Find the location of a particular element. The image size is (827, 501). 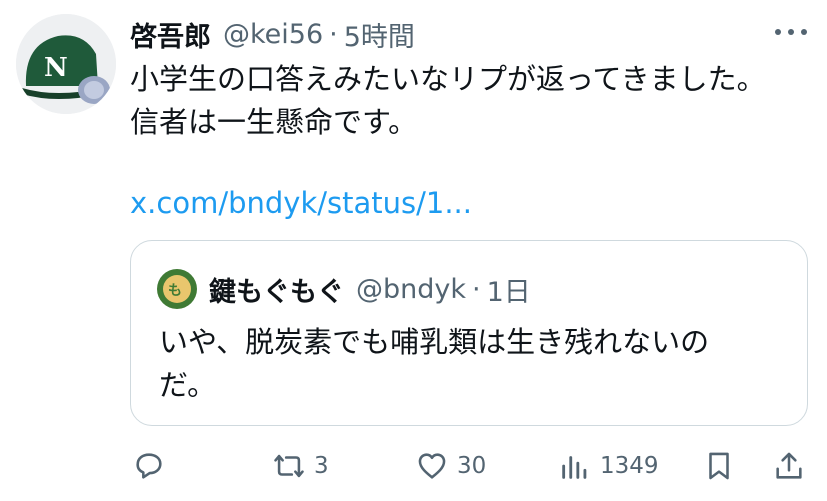

share-icon is located at coordinates (789, 465).